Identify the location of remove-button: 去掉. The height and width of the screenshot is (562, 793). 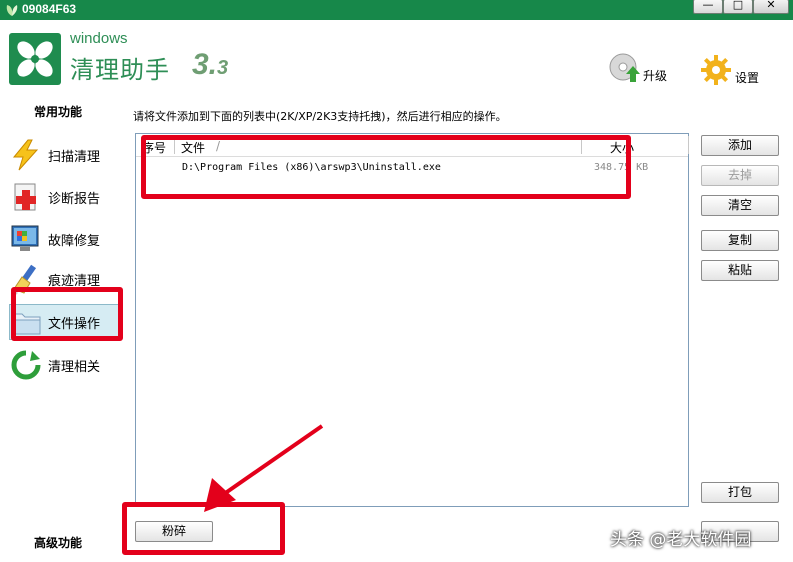
(740, 175).